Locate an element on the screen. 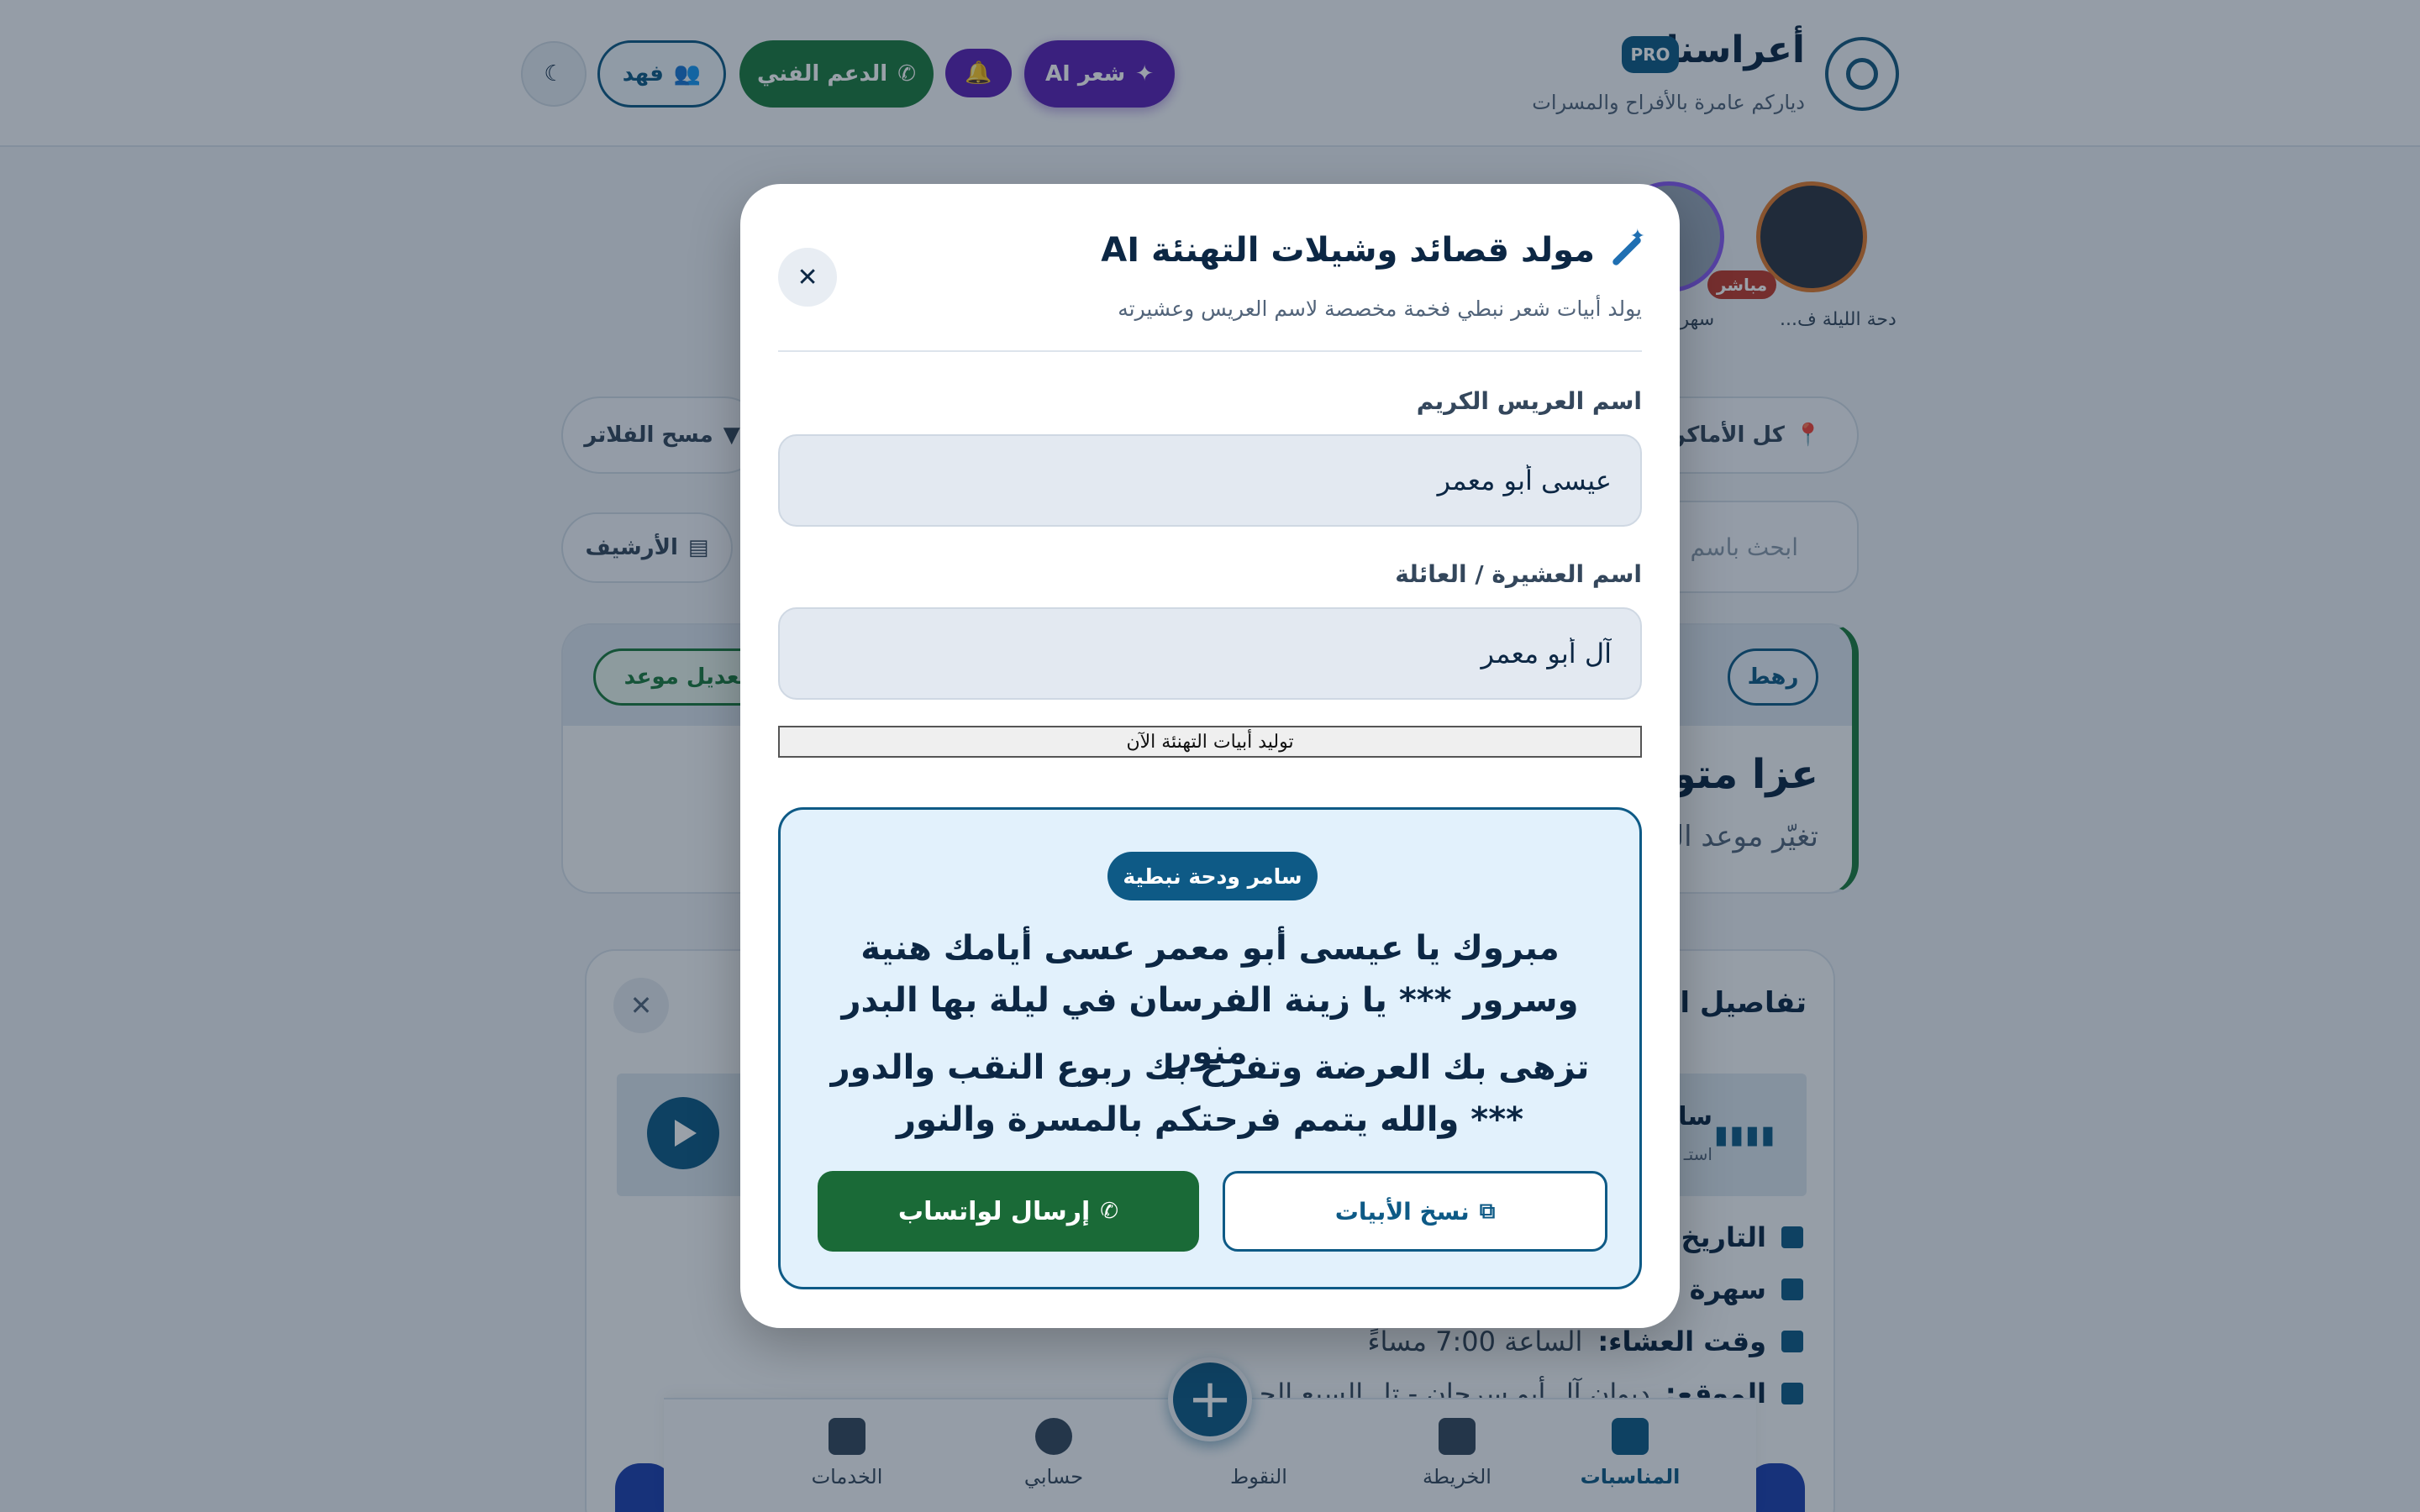 The image size is (2420, 1512). send-whatsapp-button: ✆ إرسال لواتساب is located at coordinates (1008, 1211).